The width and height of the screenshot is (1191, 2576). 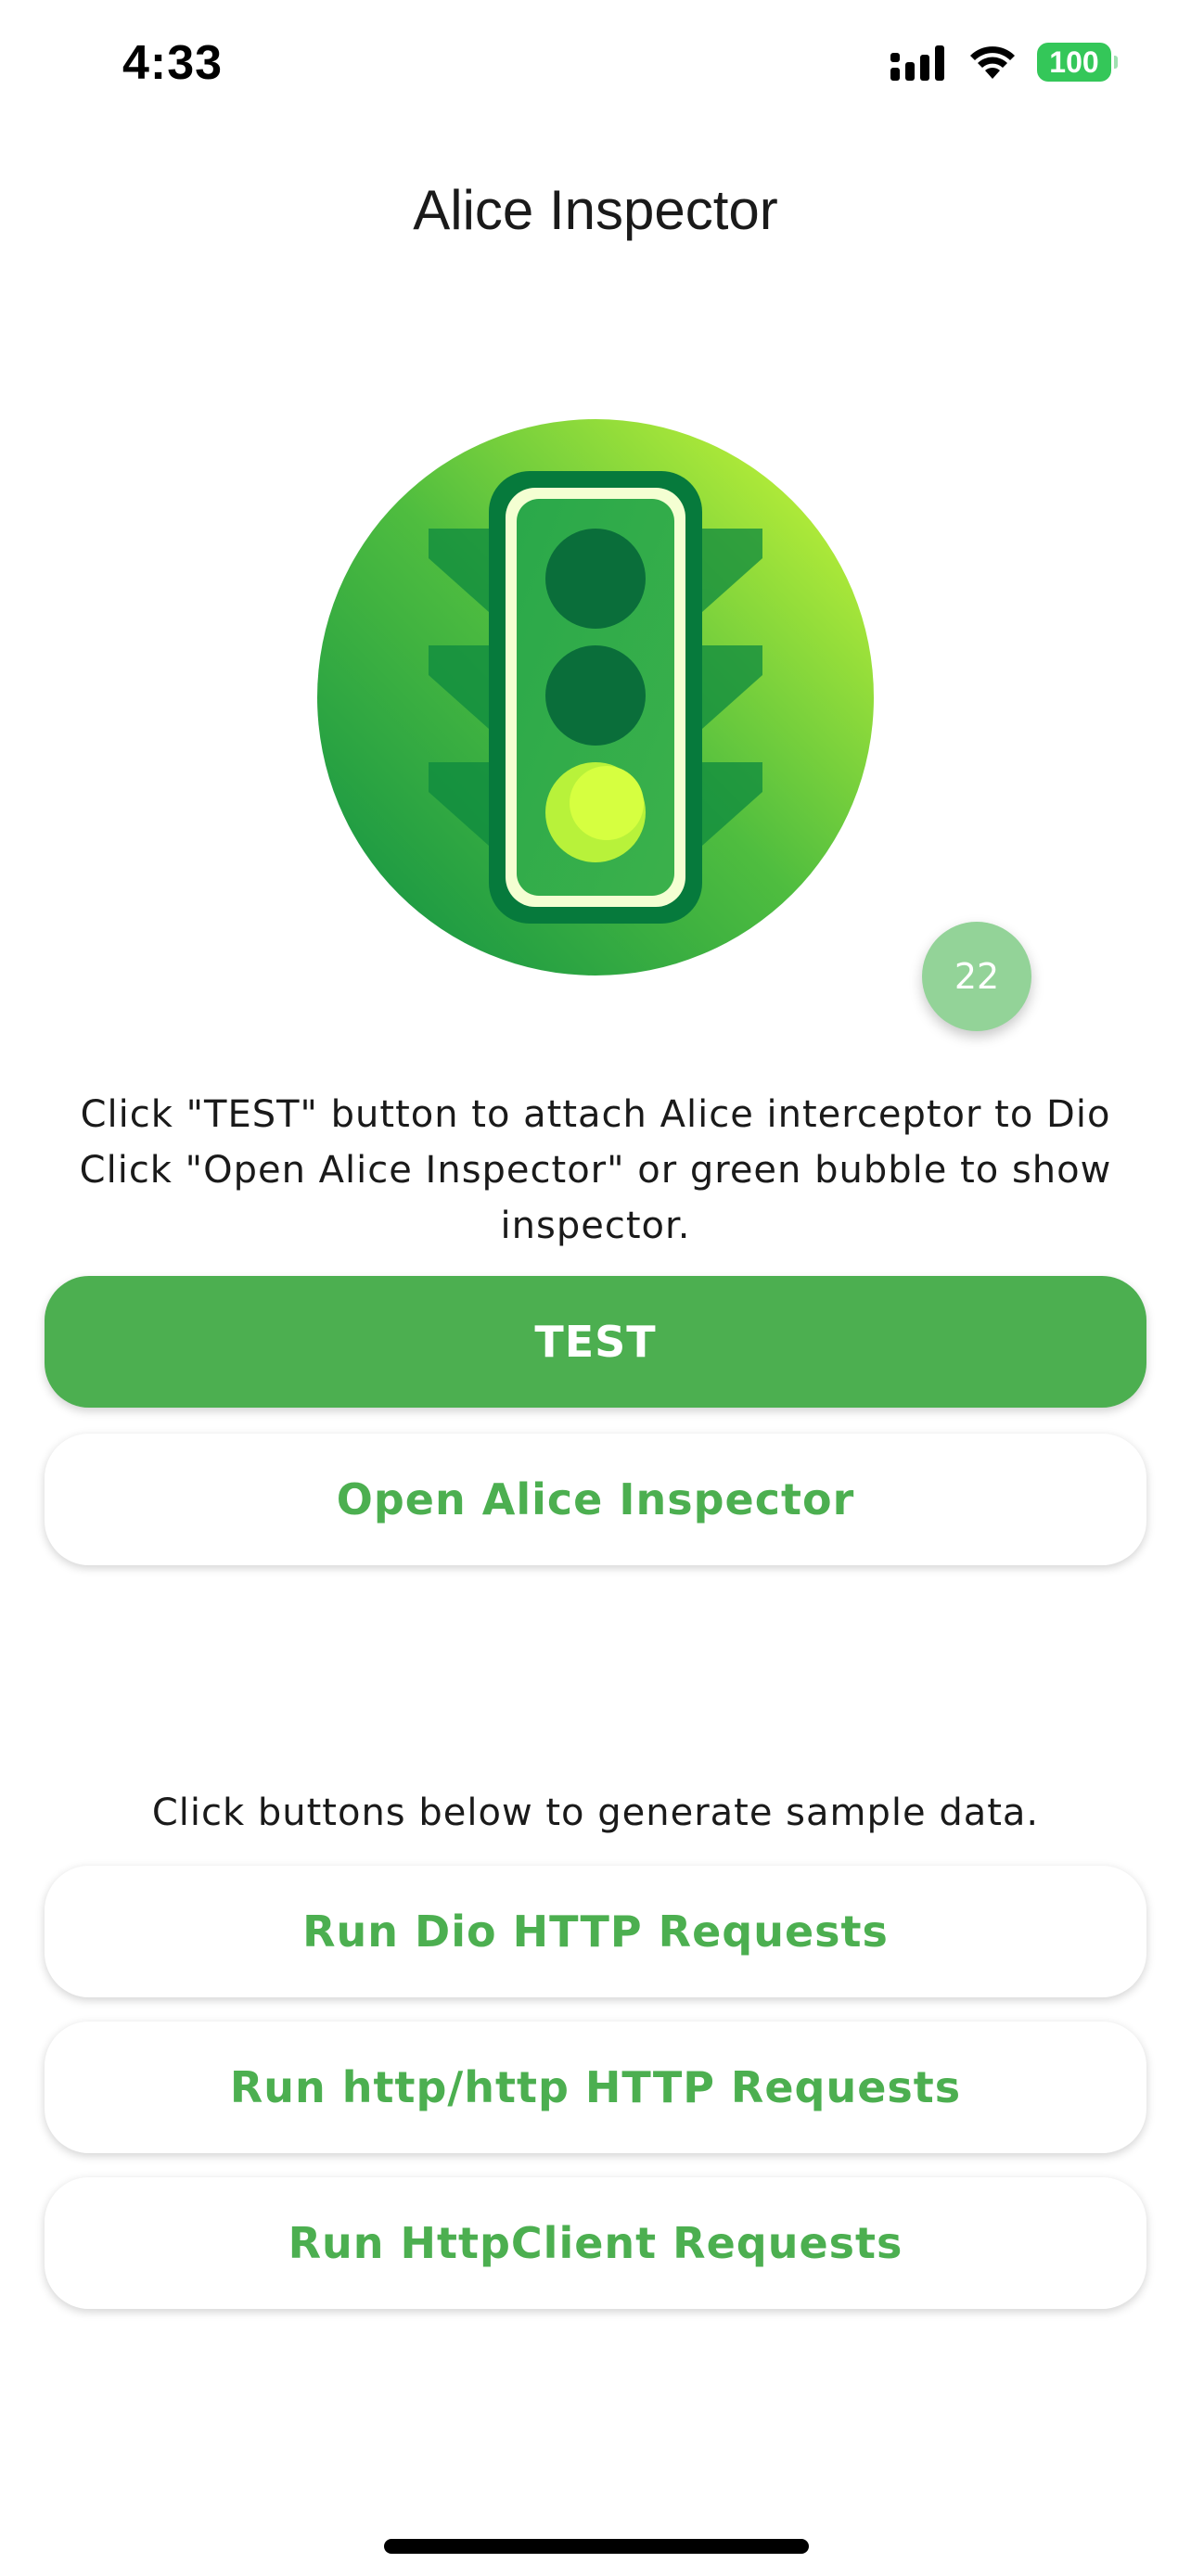 I want to click on test-button: TEST, so click(x=595, y=1342).